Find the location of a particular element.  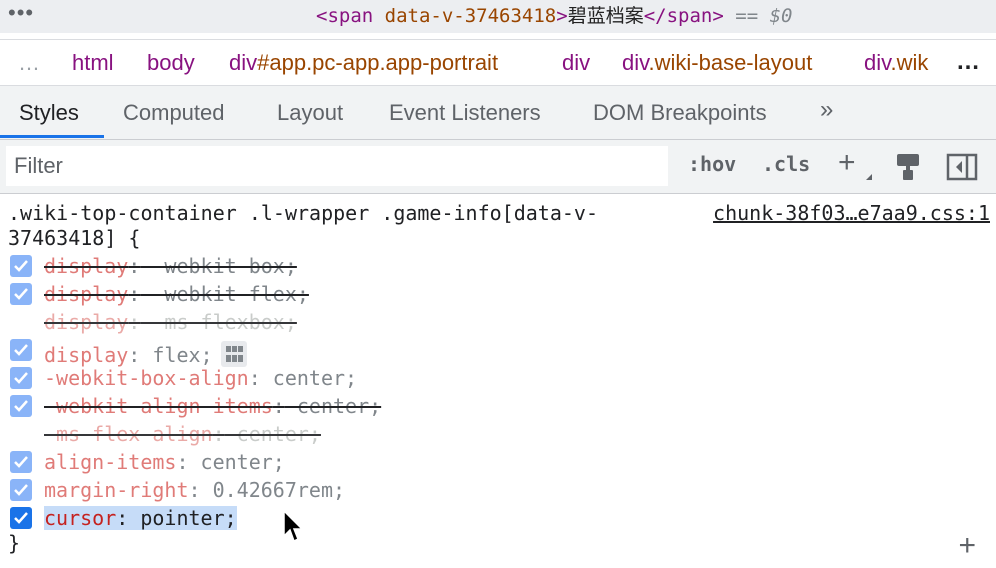

rule-source-link: chunk-38f03…e7aa9.css:1 is located at coordinates (851, 213).